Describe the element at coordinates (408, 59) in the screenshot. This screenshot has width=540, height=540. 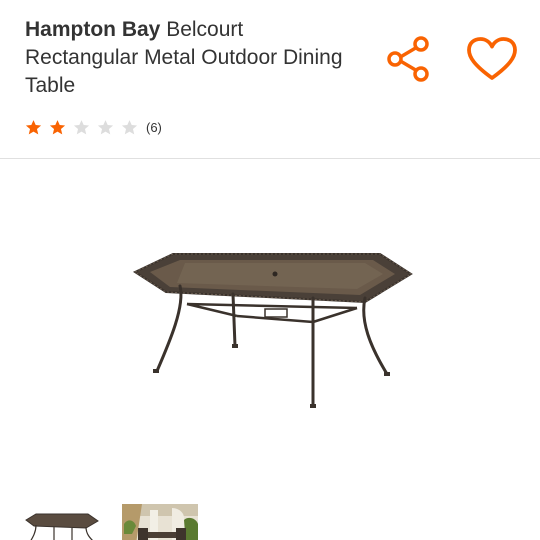
I see `share-icon` at that location.